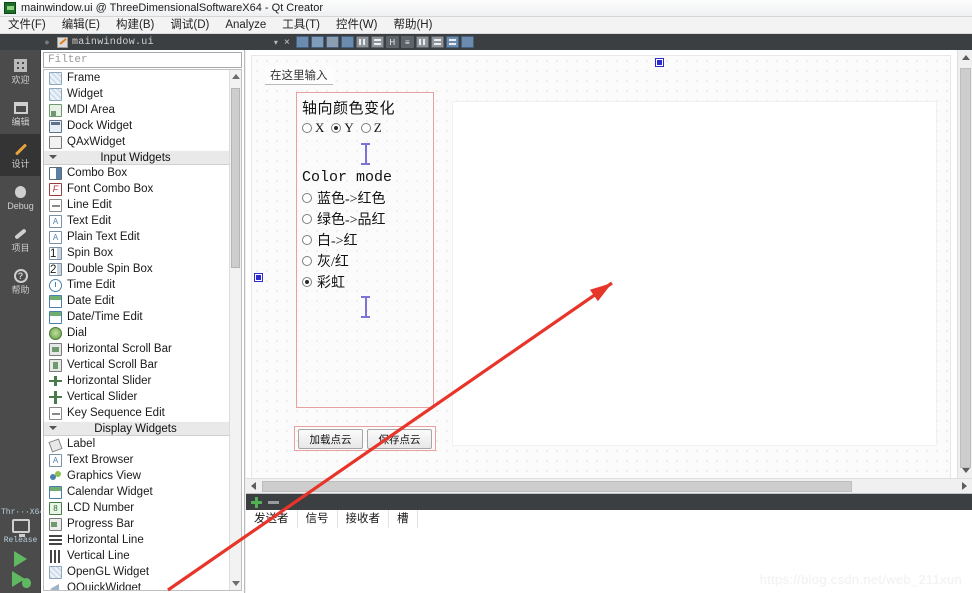  What do you see at coordinates (81, 25) in the screenshot?
I see `menu-edit: 编辑(E)` at bounding box center [81, 25].